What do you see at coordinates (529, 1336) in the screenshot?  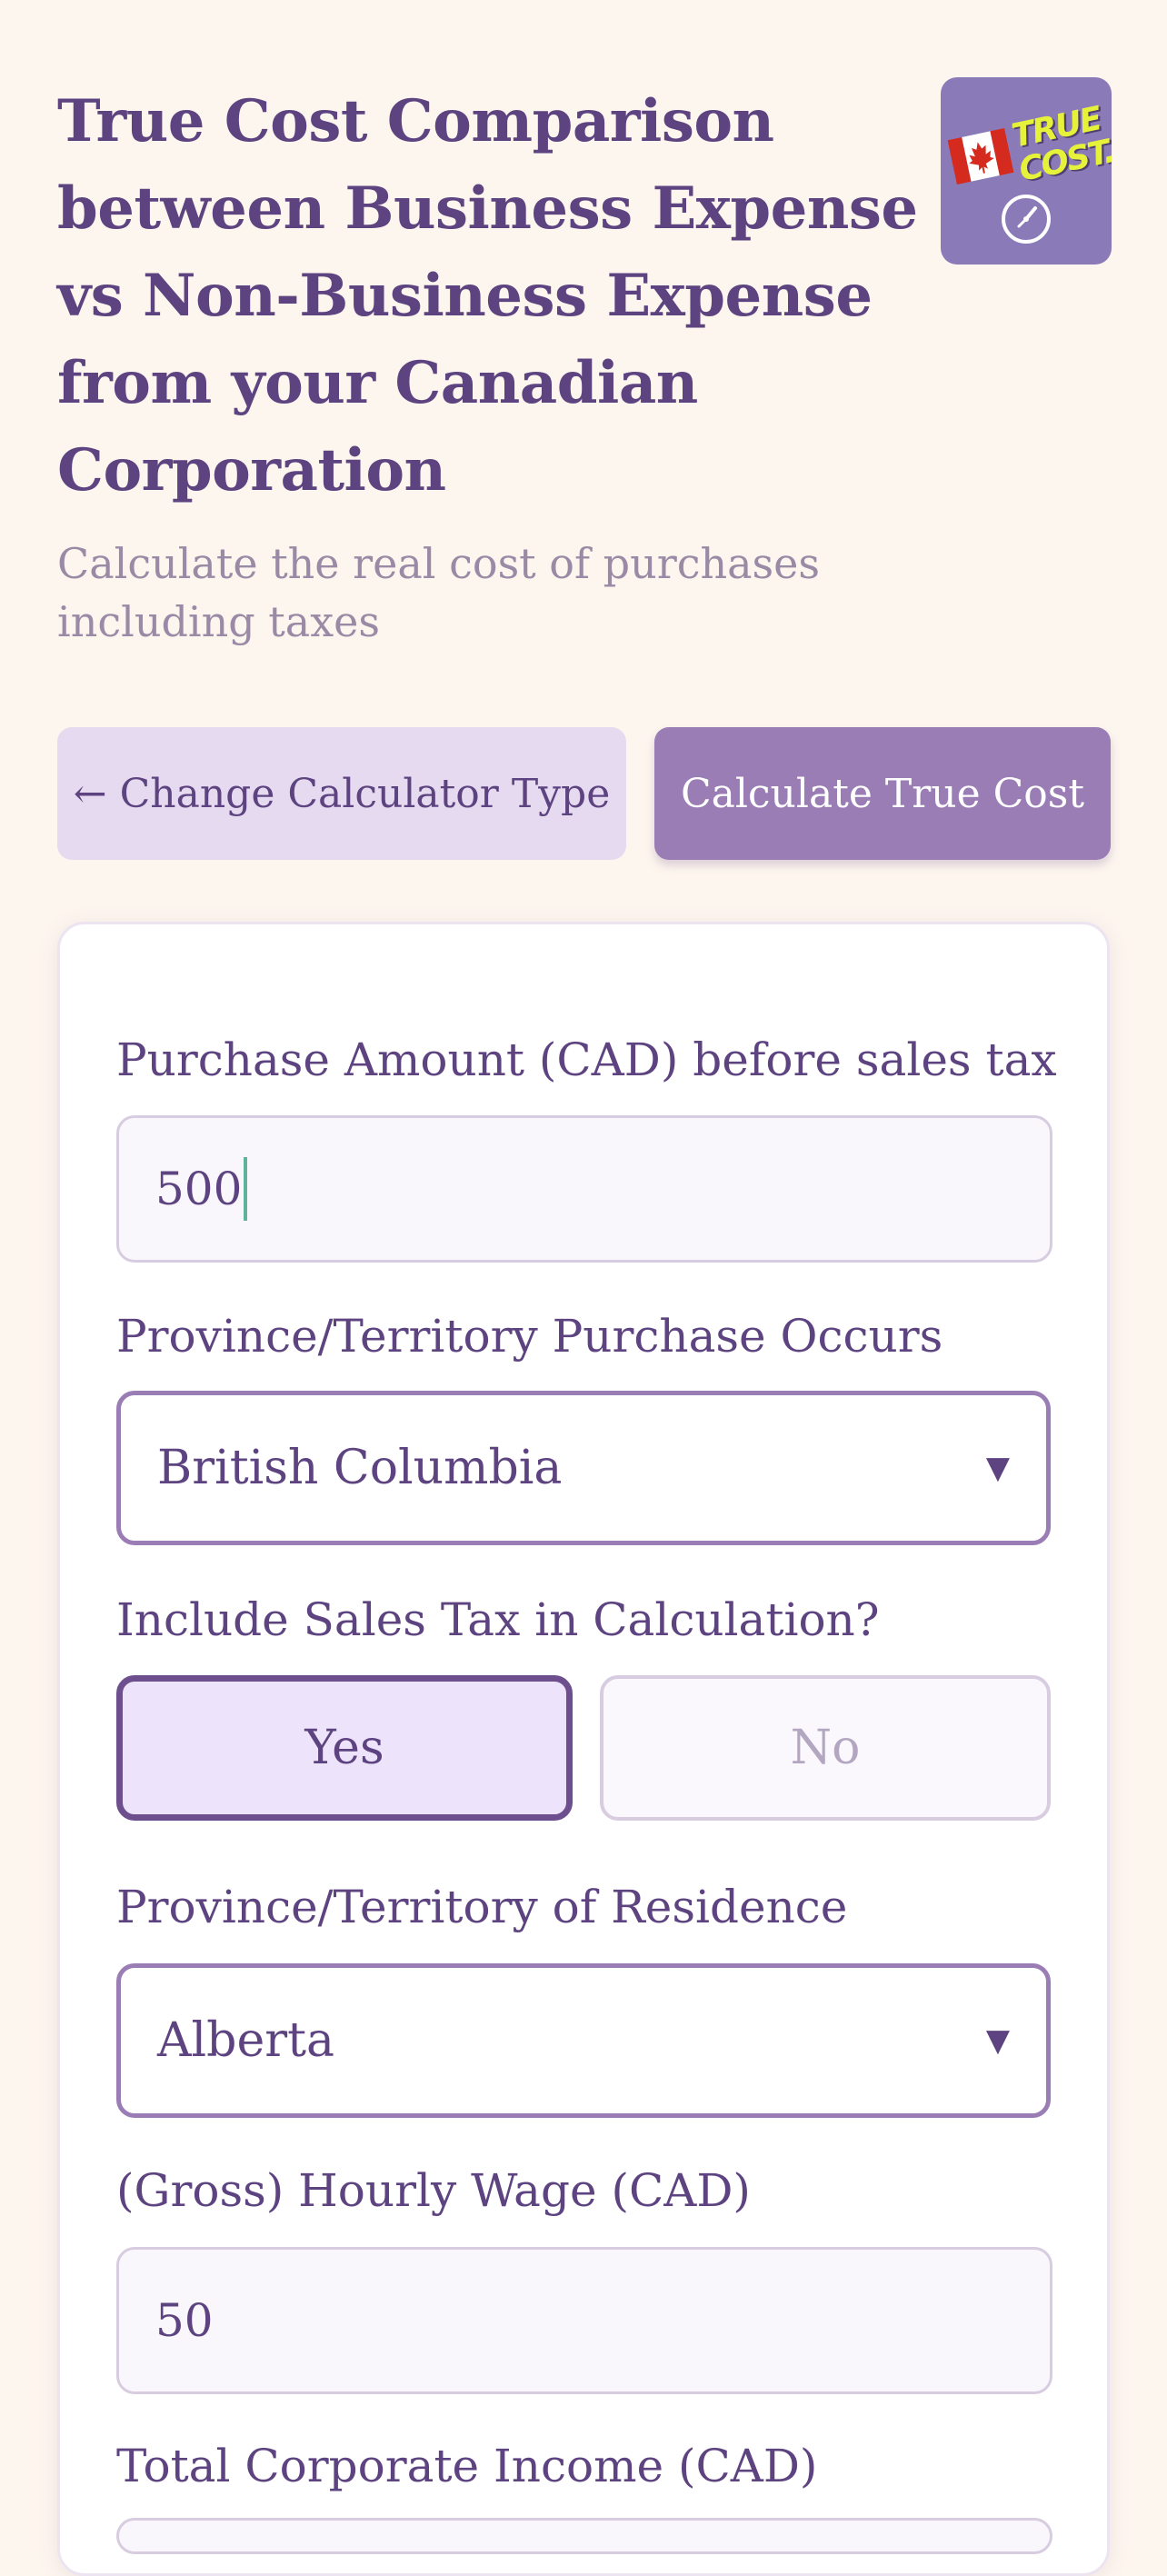 I see `purchase-province-label: Province/Territory Purchase Occurs` at bounding box center [529, 1336].